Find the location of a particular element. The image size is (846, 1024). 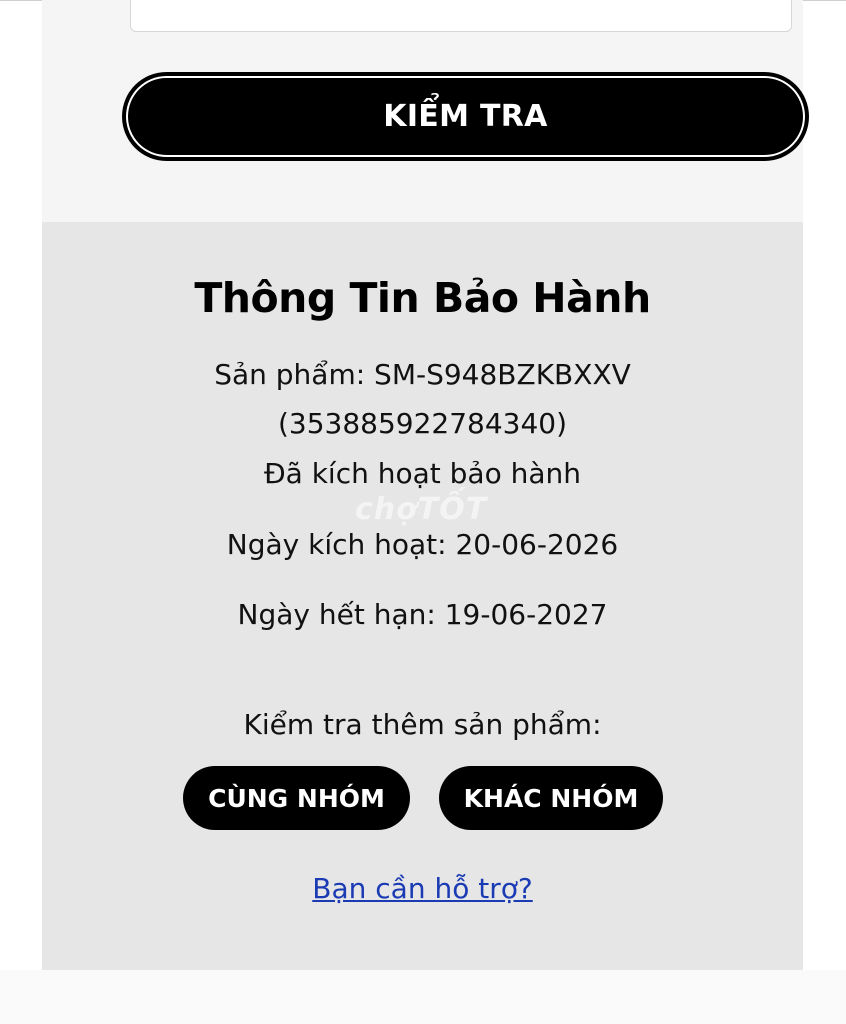

warranty-title: Thông Tin Bảo Hành is located at coordinates (422, 298).